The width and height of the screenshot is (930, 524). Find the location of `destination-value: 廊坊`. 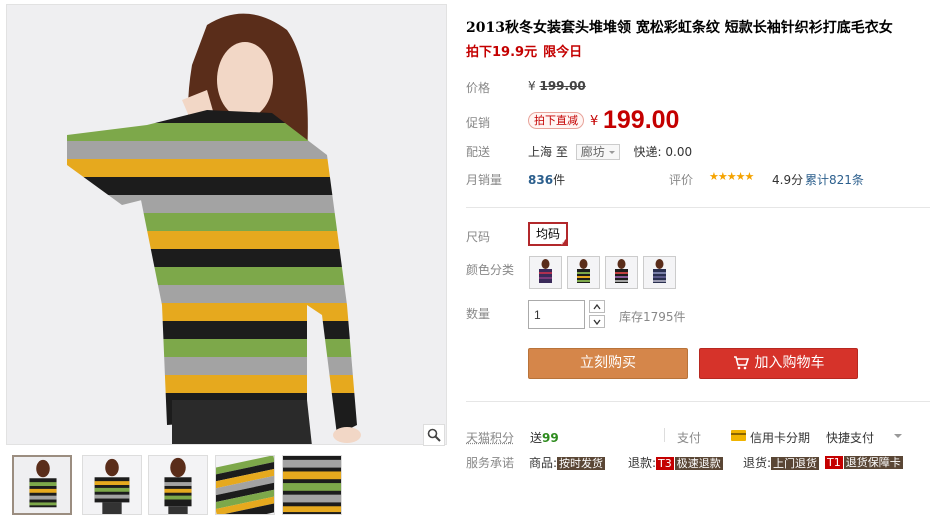

destination-value: 廊坊 is located at coordinates (592, 152).